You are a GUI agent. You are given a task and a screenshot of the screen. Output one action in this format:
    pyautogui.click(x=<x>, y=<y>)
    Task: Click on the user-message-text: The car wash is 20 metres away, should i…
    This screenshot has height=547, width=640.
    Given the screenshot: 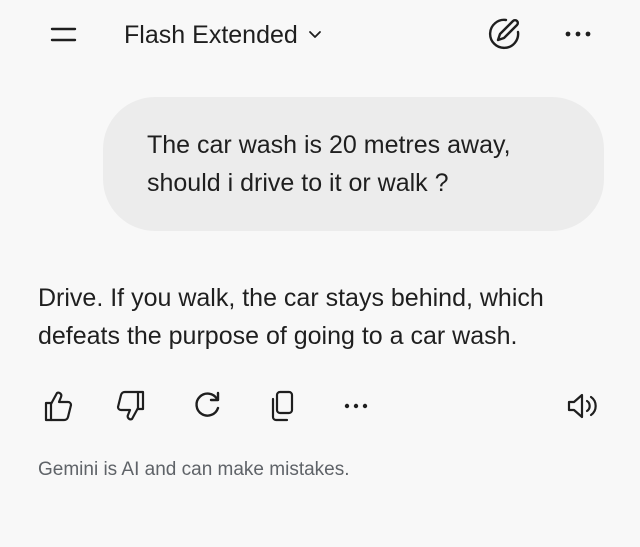 What is the action you would take?
    pyautogui.click(x=367, y=164)
    